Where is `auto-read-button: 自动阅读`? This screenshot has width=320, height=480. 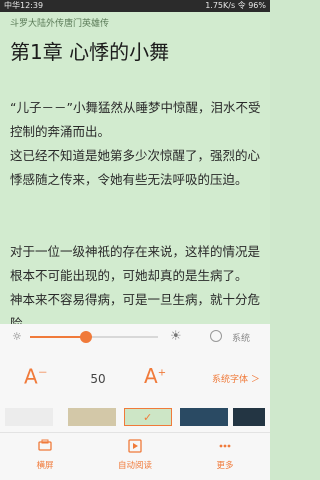
auto-read-button: 自动阅读 is located at coordinates (135, 456).